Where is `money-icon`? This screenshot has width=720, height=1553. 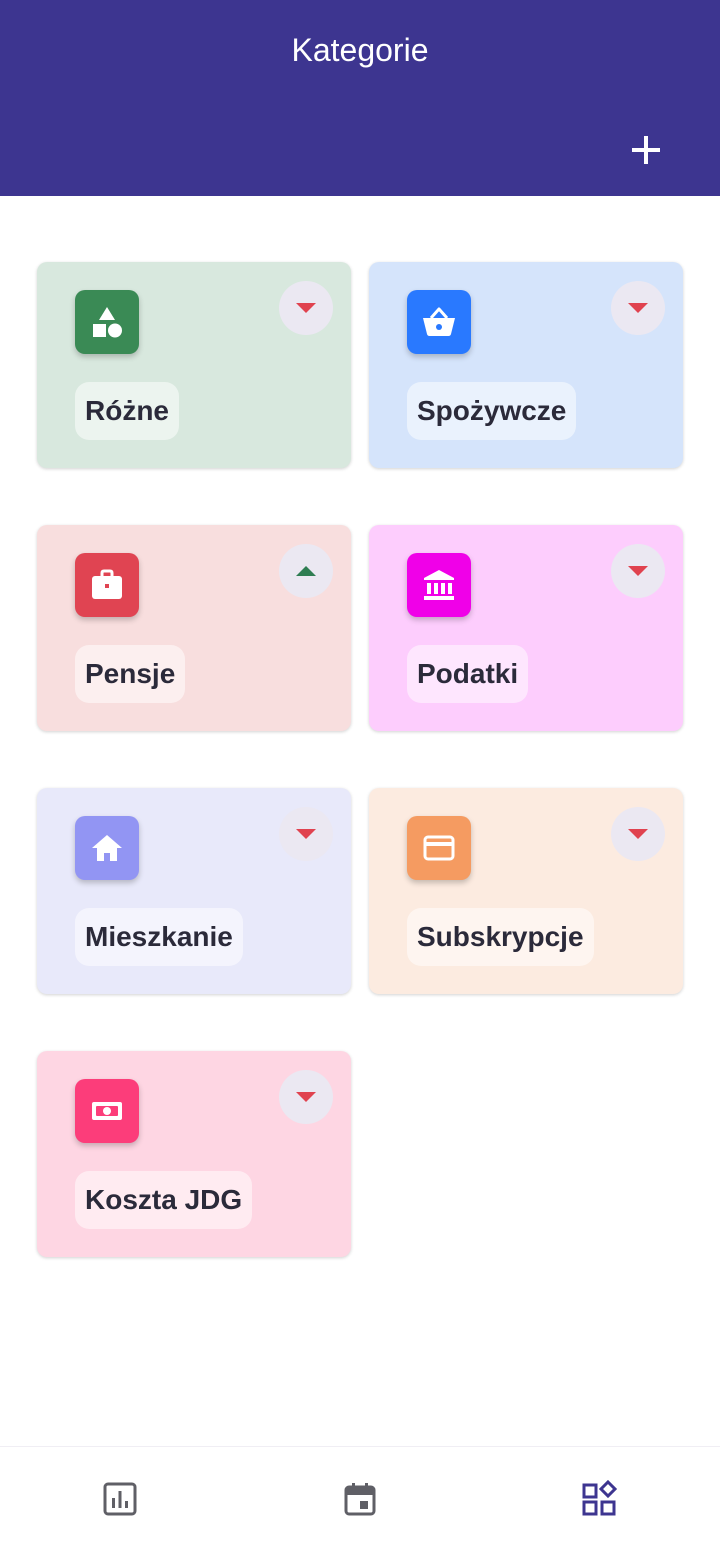 money-icon is located at coordinates (107, 1111).